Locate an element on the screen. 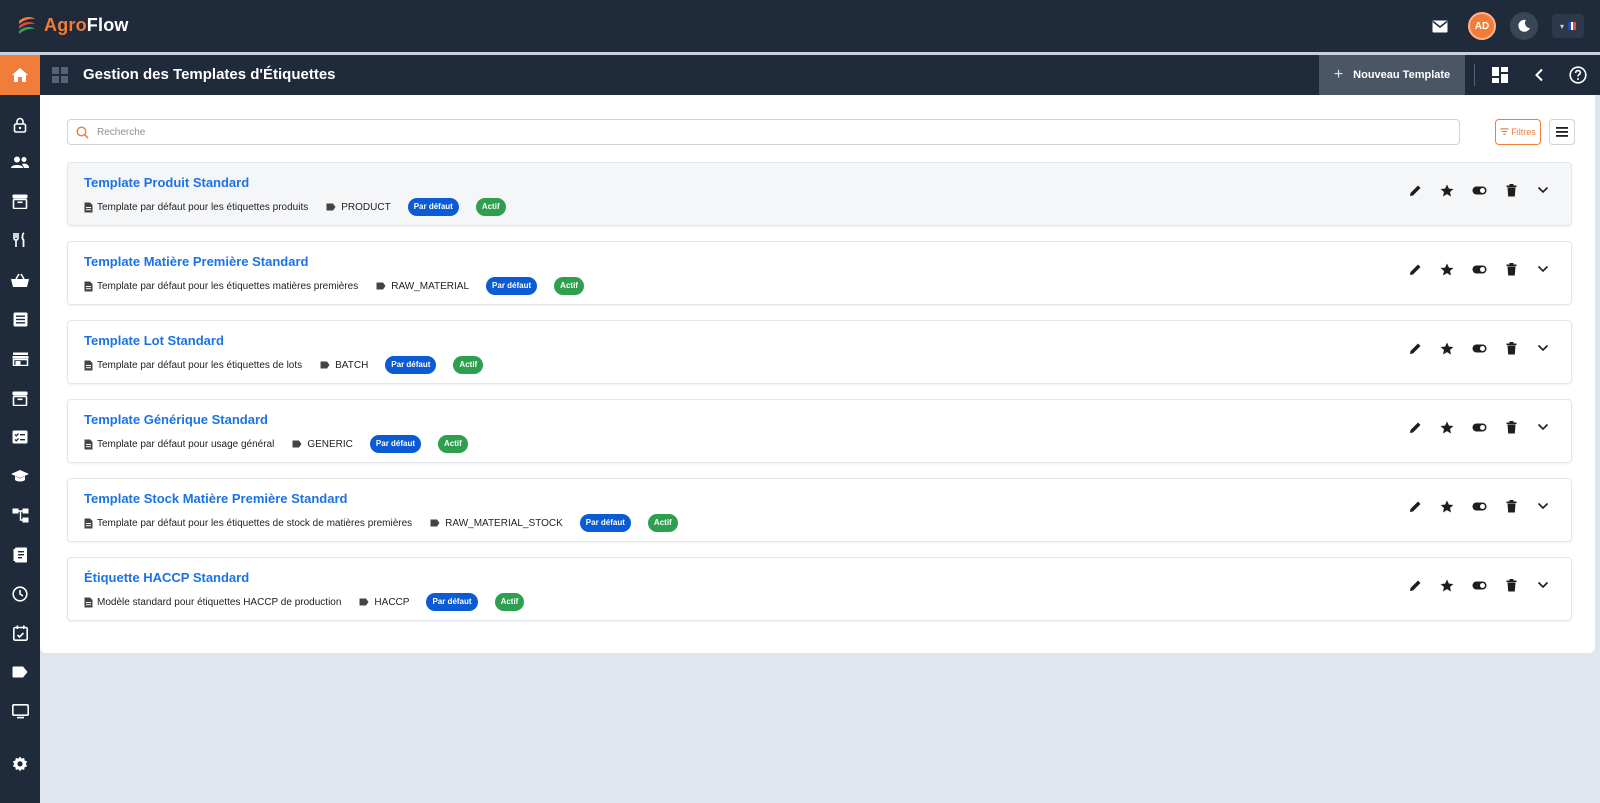 This screenshot has width=1600, height=803. sidebar-item-planning is located at coordinates (20, 633).